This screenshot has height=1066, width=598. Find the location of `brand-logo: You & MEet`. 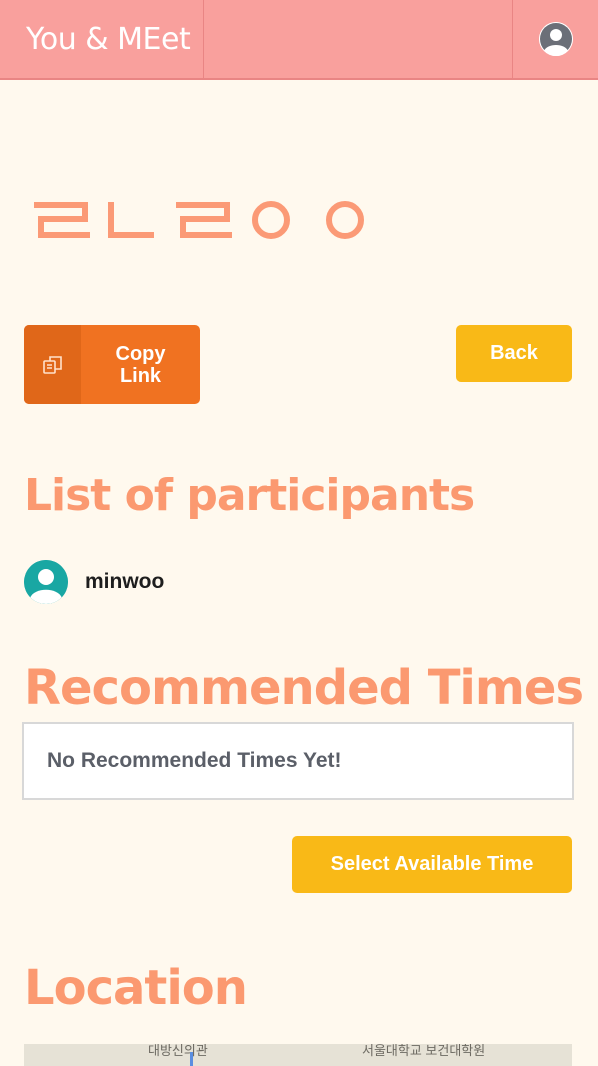

brand-logo: You & MEet is located at coordinates (102, 39).